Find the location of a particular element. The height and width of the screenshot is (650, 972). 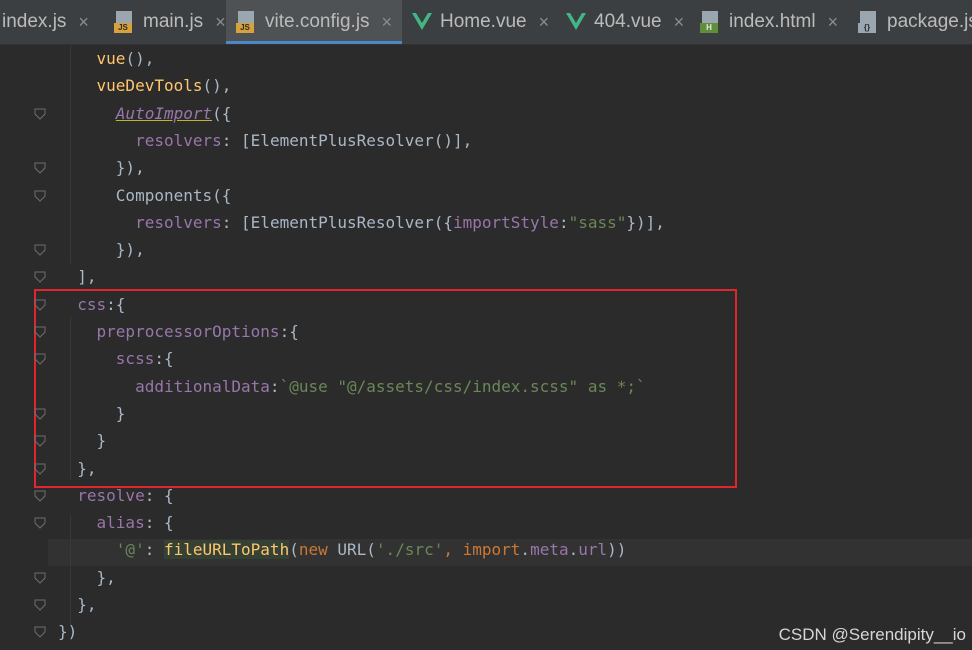

code-line: preprocessorOptions:{ is located at coordinates (178, 331).